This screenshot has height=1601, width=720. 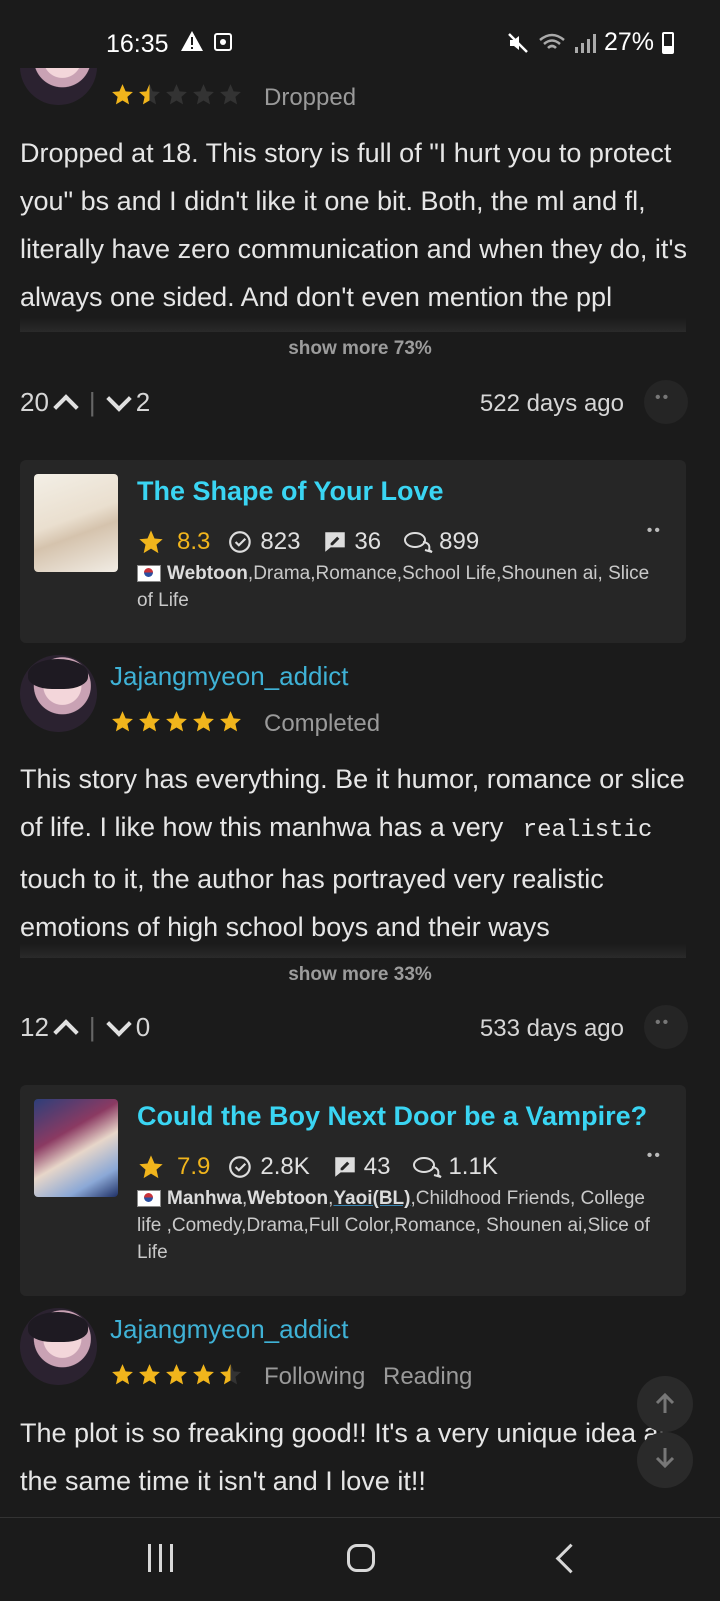 I want to click on status-bar: 16:35 27%, so click(x=360, y=34).